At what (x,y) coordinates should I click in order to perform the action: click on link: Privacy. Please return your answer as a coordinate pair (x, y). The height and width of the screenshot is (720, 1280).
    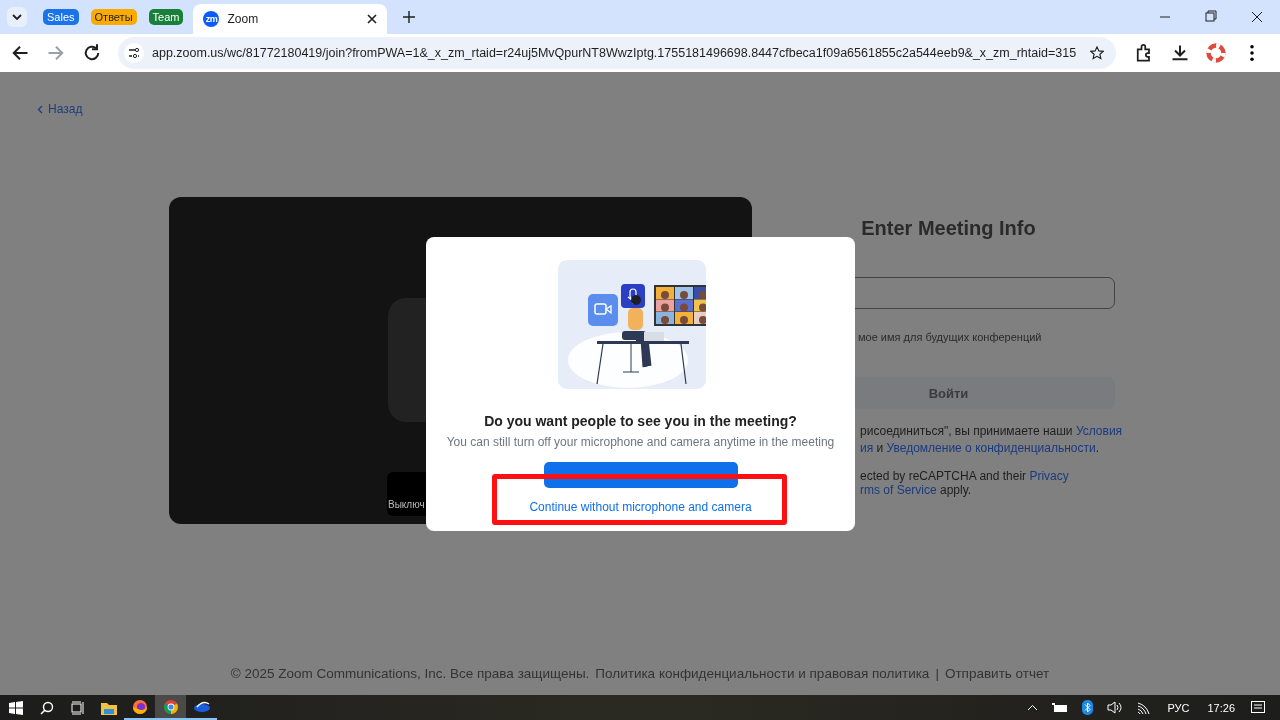
    Looking at the image, I should click on (1049, 476).